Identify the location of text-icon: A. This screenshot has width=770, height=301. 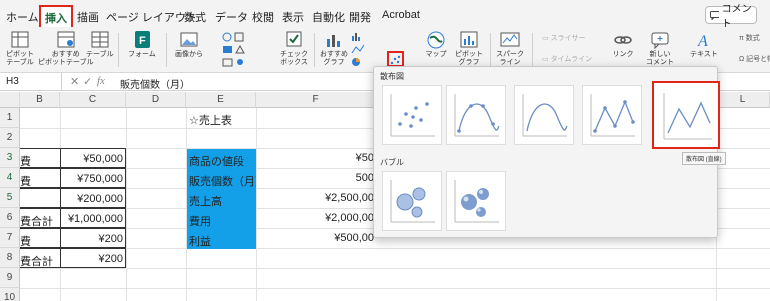
(702, 41).